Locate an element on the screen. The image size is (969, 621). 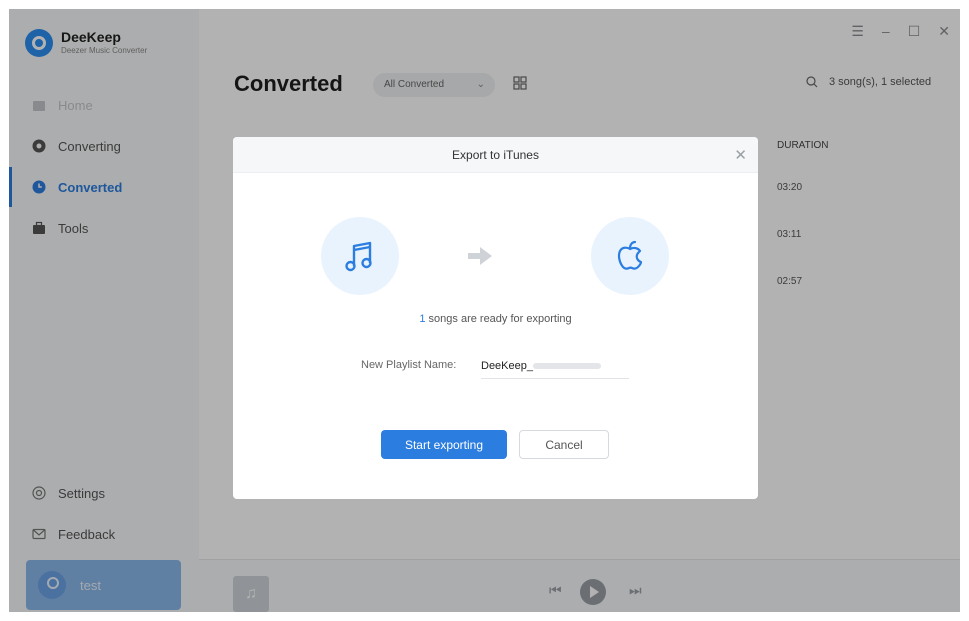
start-exporting-button: Start exporting is located at coordinates (444, 444).